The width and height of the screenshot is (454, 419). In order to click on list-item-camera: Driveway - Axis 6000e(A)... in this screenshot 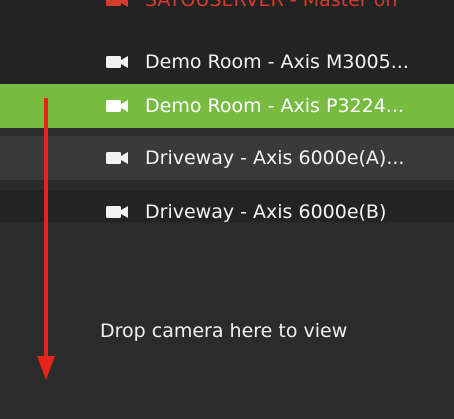, I will do `click(227, 158)`.